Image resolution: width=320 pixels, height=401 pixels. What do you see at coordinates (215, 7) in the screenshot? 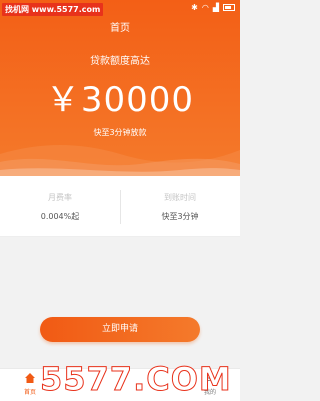
I see `signal-icon: ▟` at bounding box center [215, 7].